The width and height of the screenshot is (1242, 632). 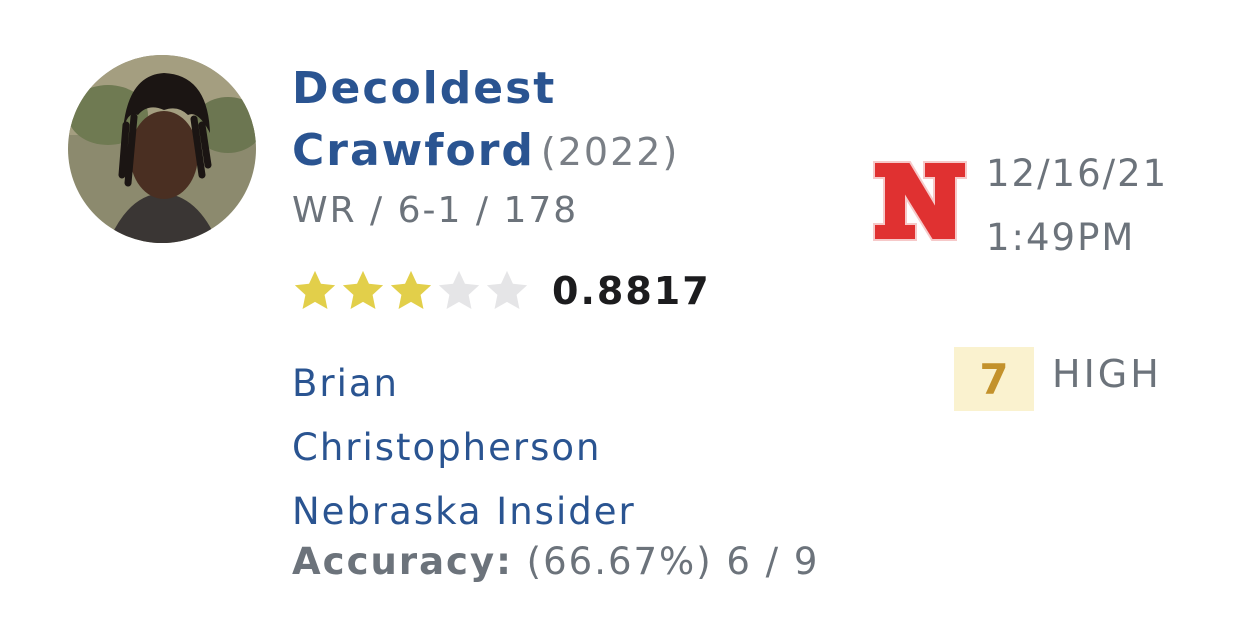 I want to click on analyst-info: Brian Christopherson Nebraska Insider, so click(x=464, y=448).